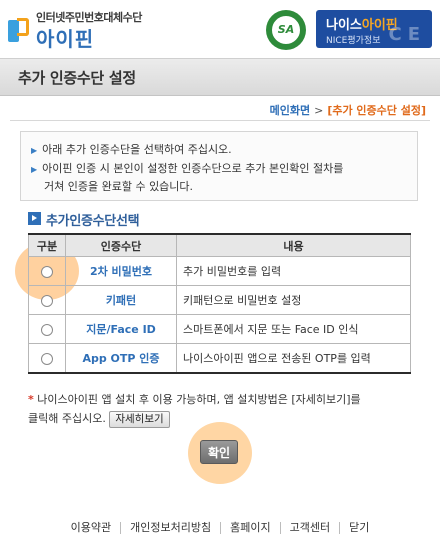 This screenshot has height=540, width=440. Describe the element at coordinates (121, 358) in the screenshot. I see `method-name: App OTP 인증` at that location.